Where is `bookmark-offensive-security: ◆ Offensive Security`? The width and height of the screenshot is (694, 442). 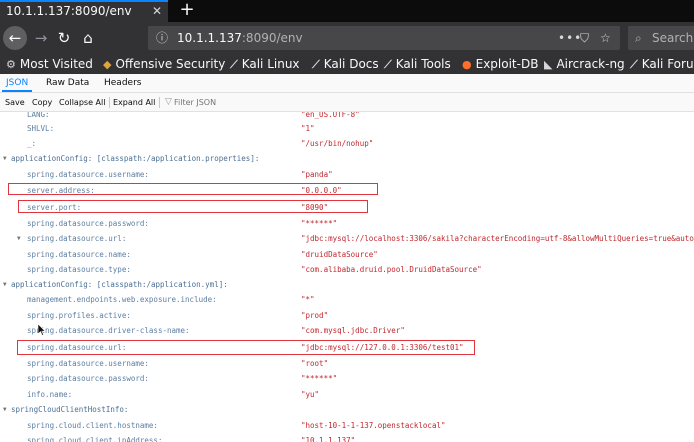 bookmark-offensive-security: ◆ Offensive Security is located at coordinates (164, 64).